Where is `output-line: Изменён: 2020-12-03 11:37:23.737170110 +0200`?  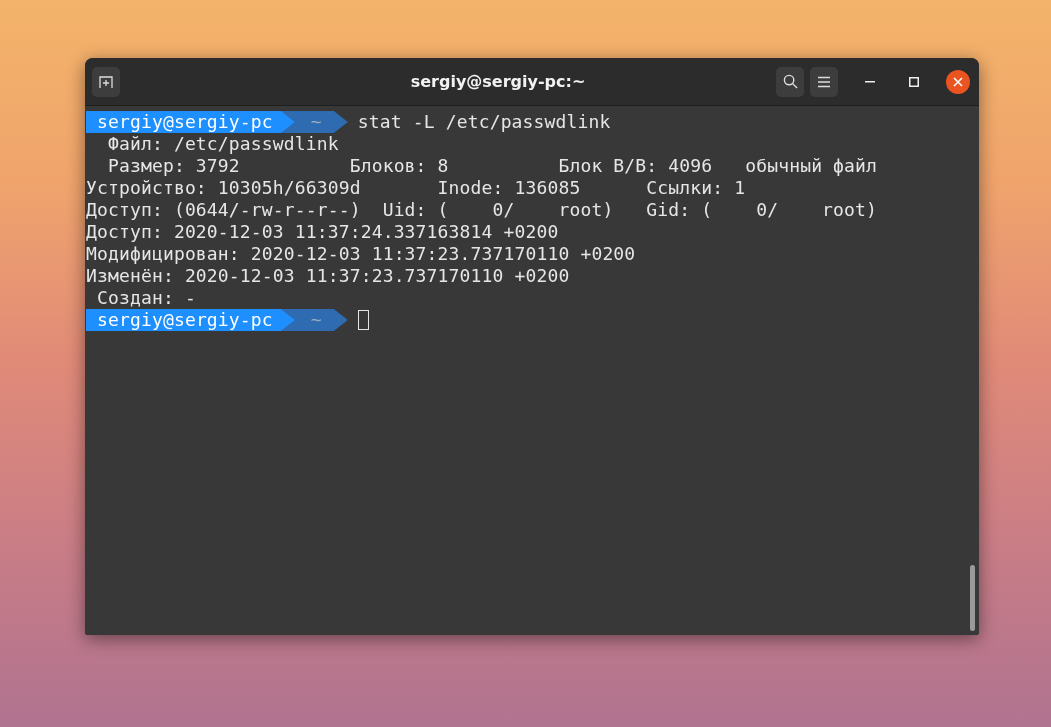
output-line: Изменён: 2020-12-03 11:37:23.737170110 +0200 is located at coordinates (328, 276).